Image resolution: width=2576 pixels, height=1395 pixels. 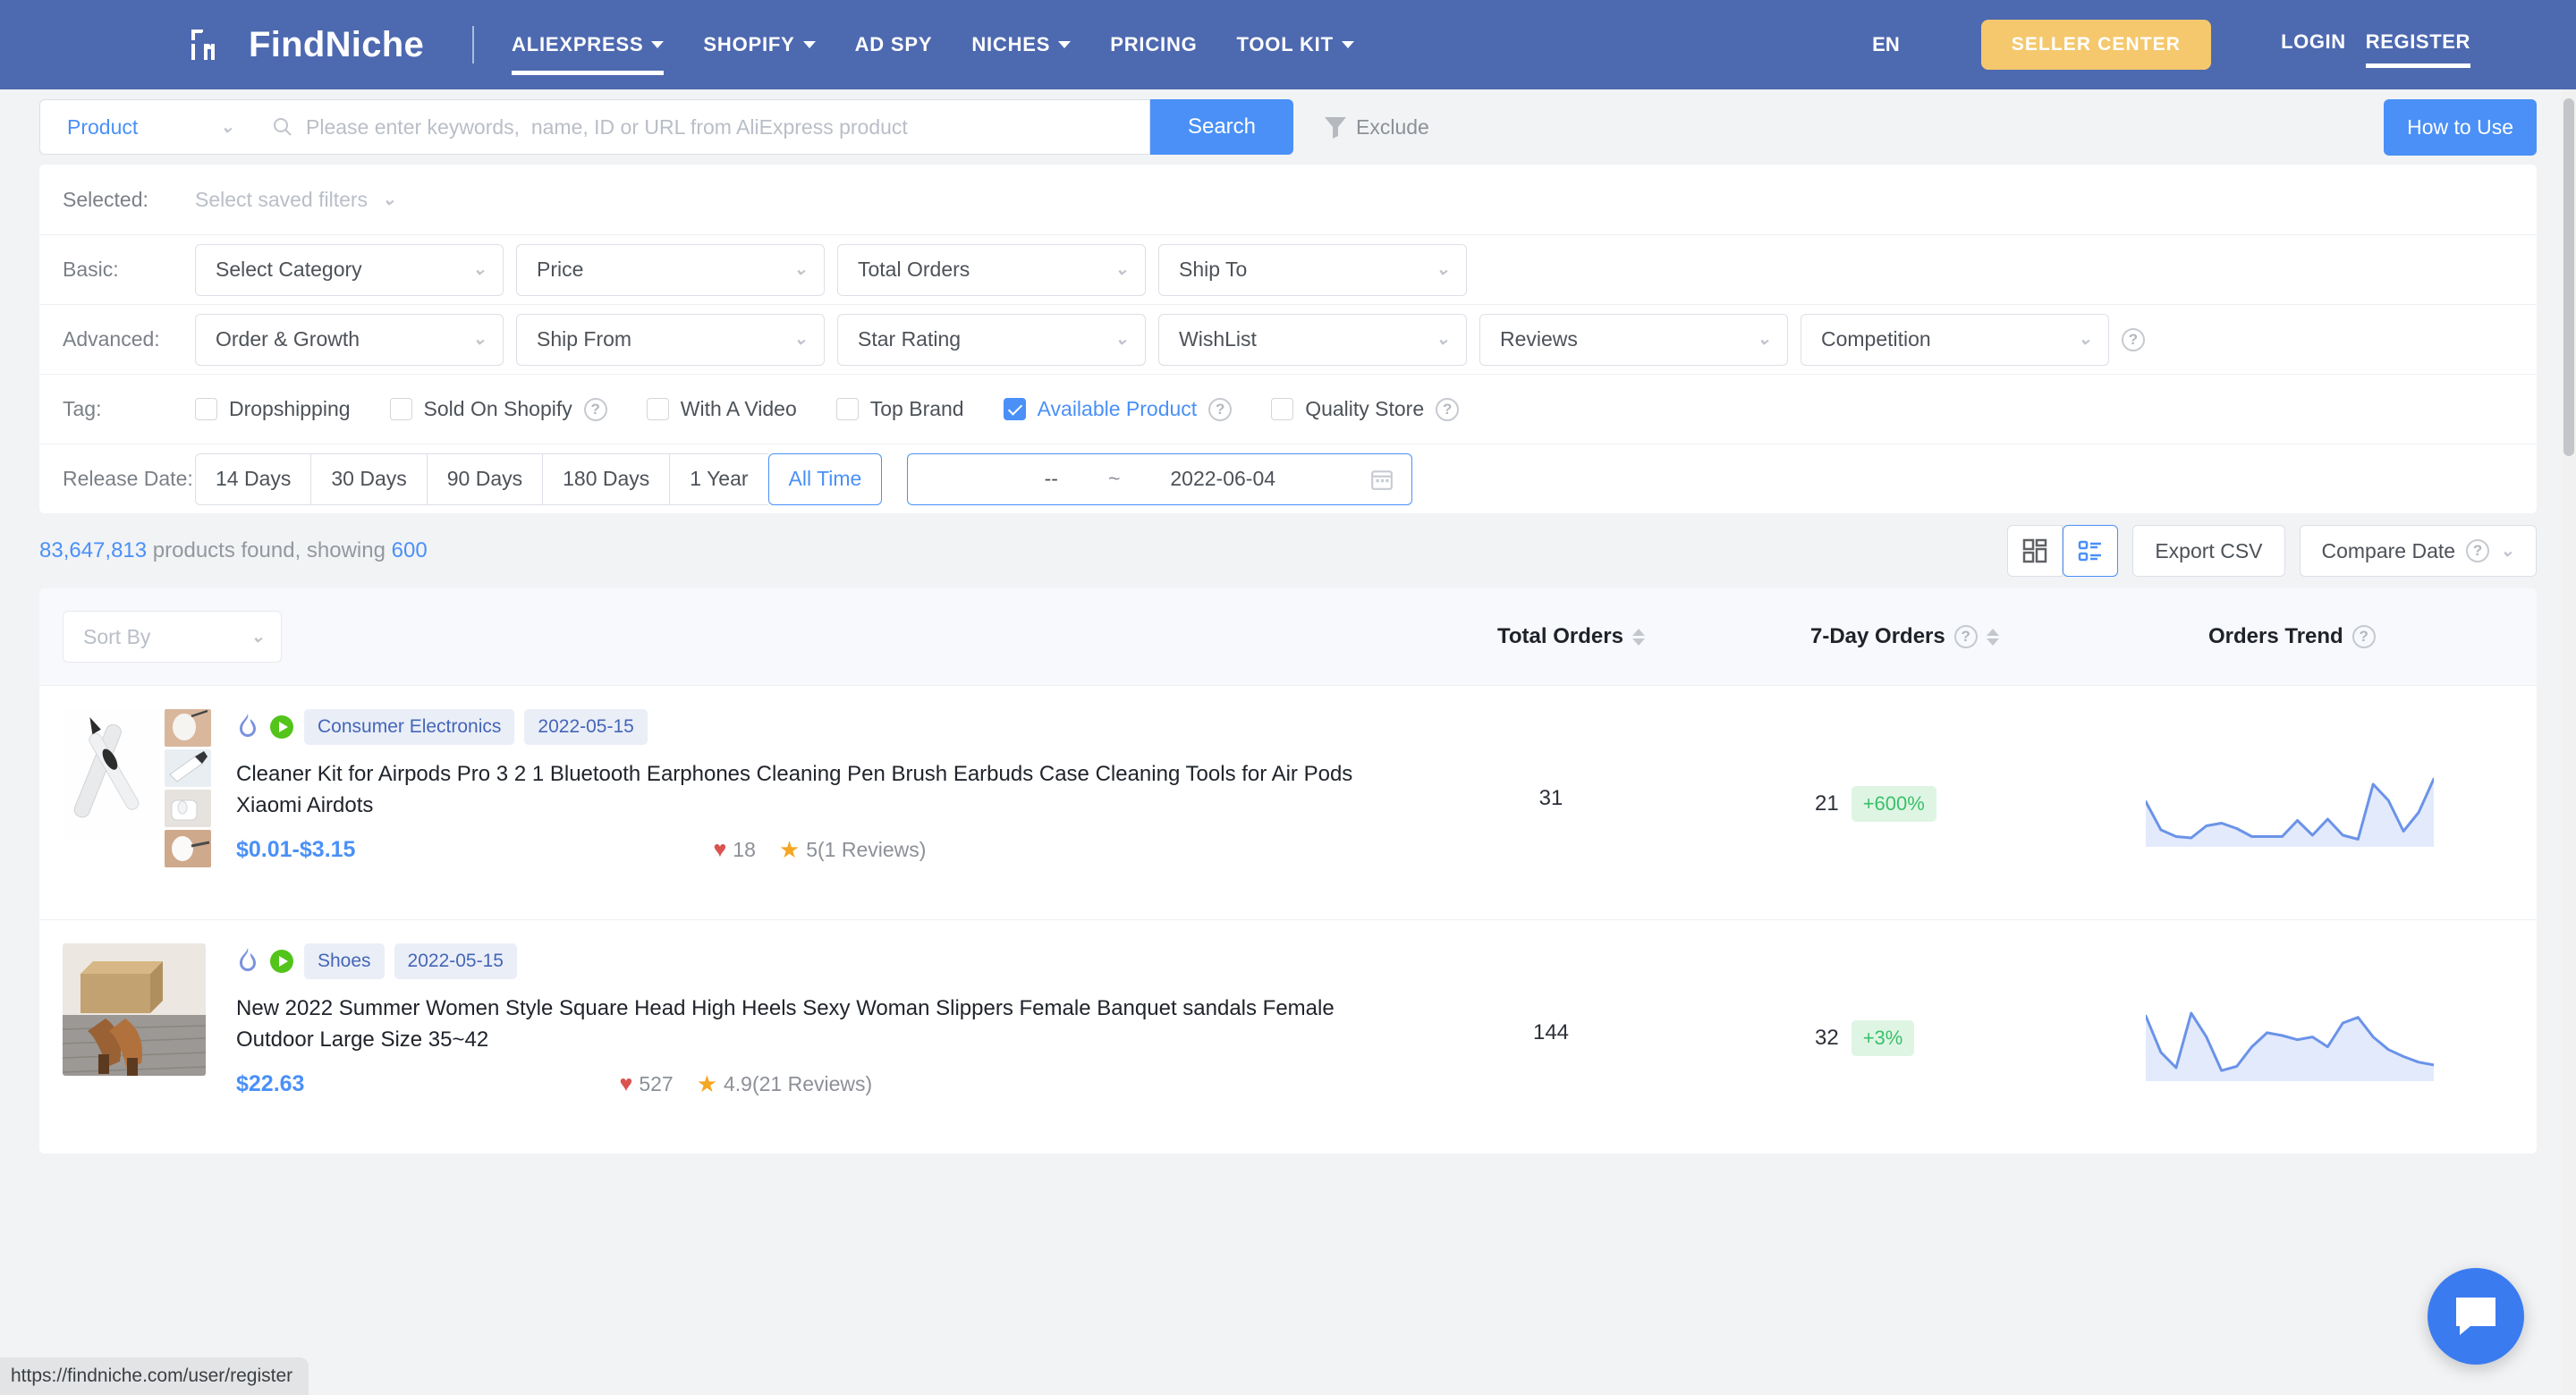 I want to click on filter-ship-to: Ship To ⌄, so click(x=1312, y=269).